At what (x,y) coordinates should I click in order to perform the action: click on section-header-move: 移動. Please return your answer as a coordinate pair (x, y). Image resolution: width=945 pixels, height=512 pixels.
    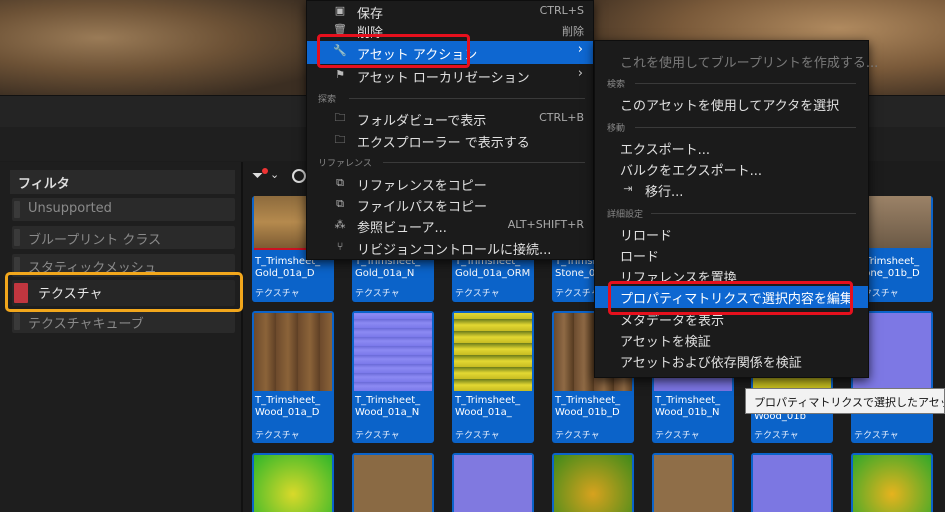
    Looking at the image, I should click on (616, 129).